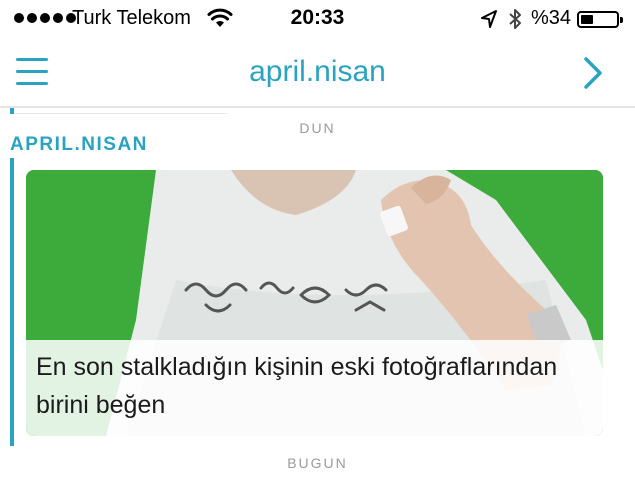 Image resolution: width=635 pixels, height=481 pixels. I want to click on battery-level, so click(587, 19).